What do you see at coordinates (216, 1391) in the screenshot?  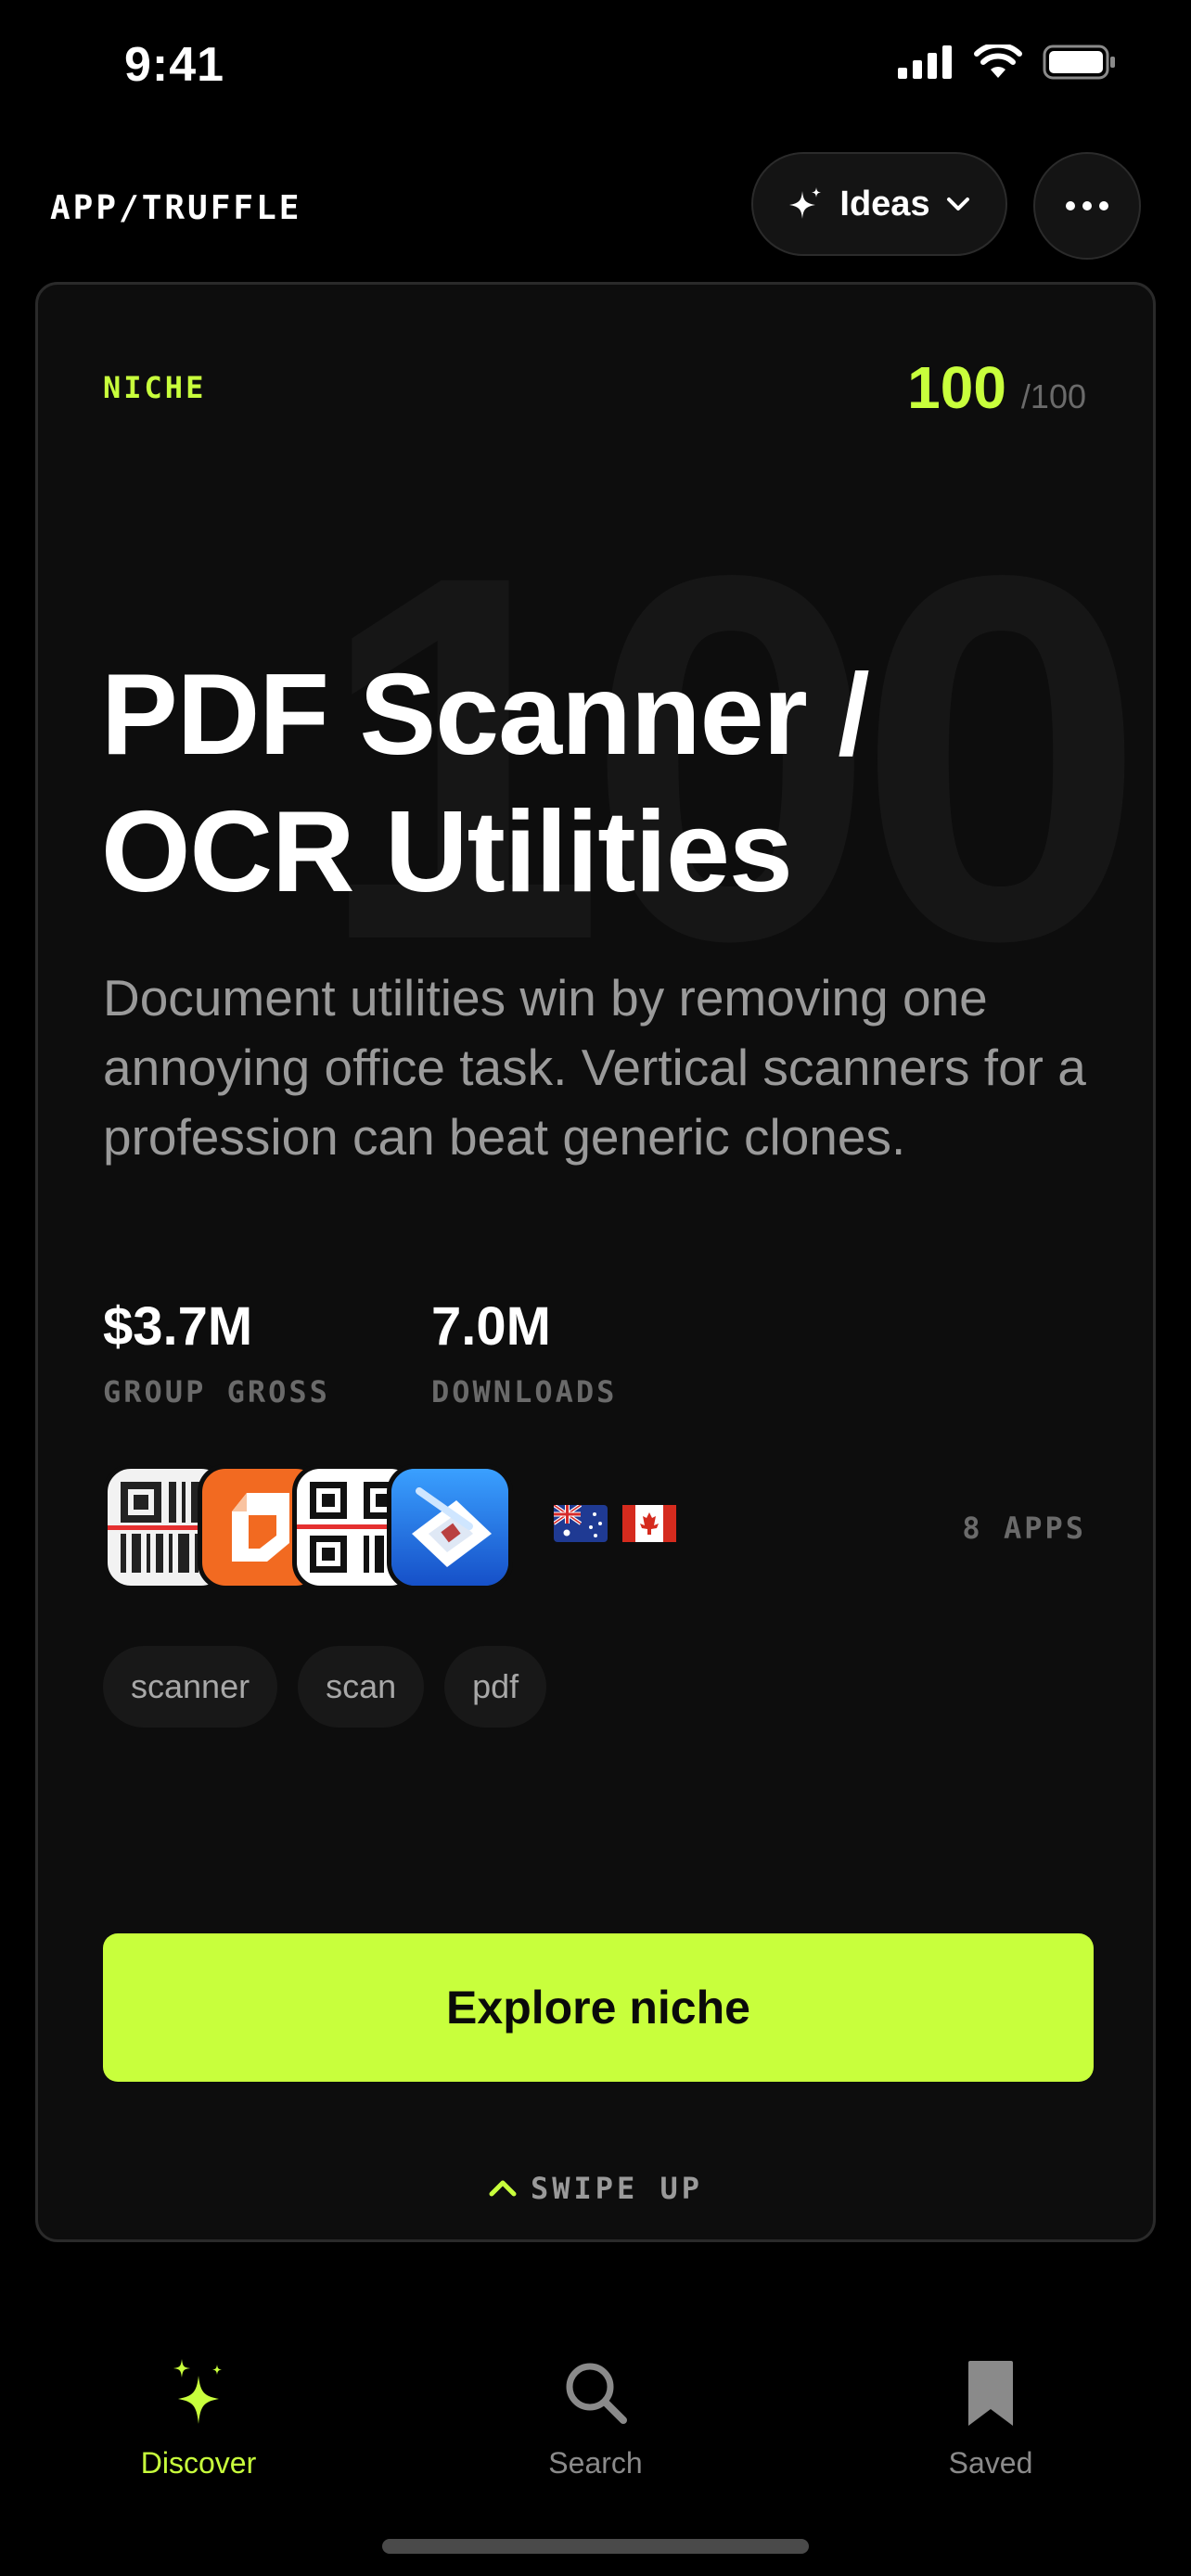 I see `stat-label: GROUP GROSS` at bounding box center [216, 1391].